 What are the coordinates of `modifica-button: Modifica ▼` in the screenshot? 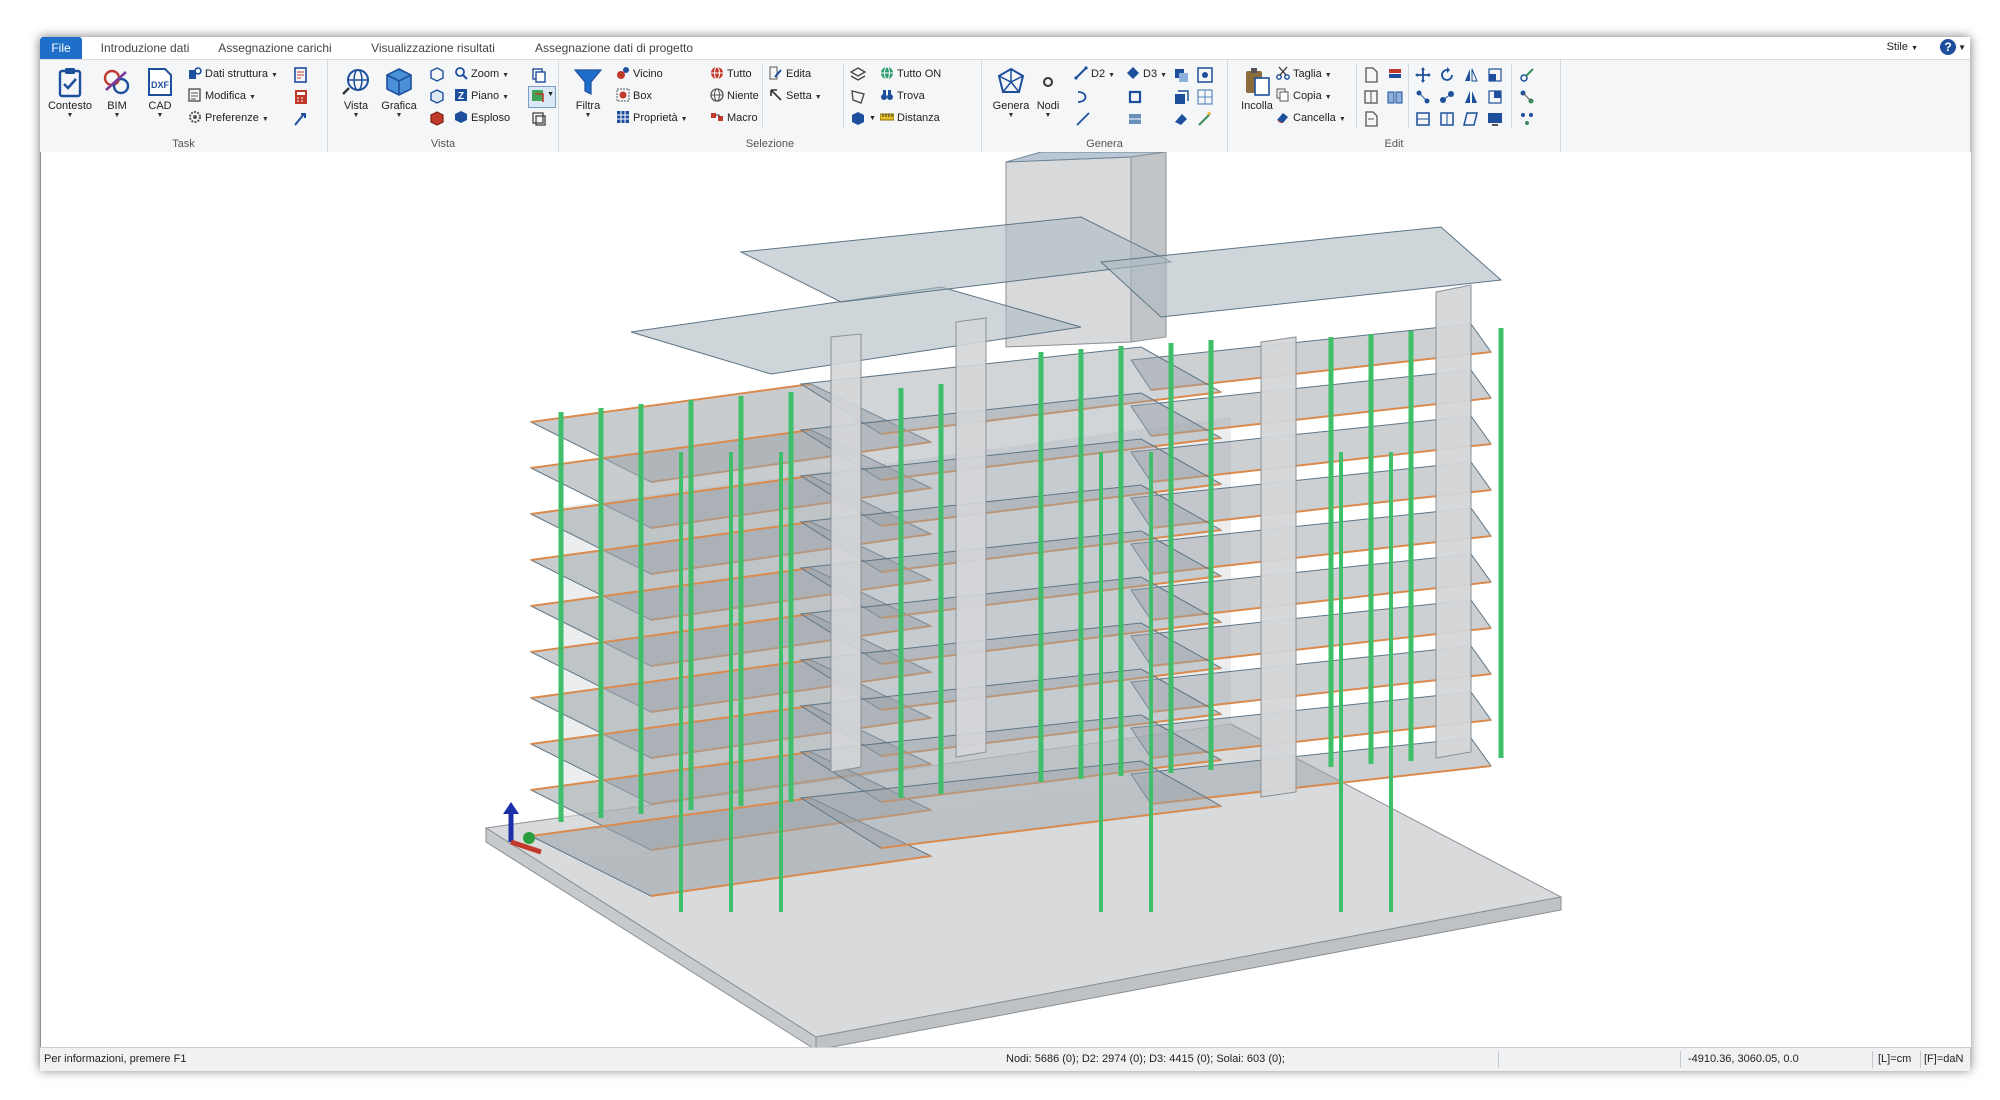 It's located at (222, 96).